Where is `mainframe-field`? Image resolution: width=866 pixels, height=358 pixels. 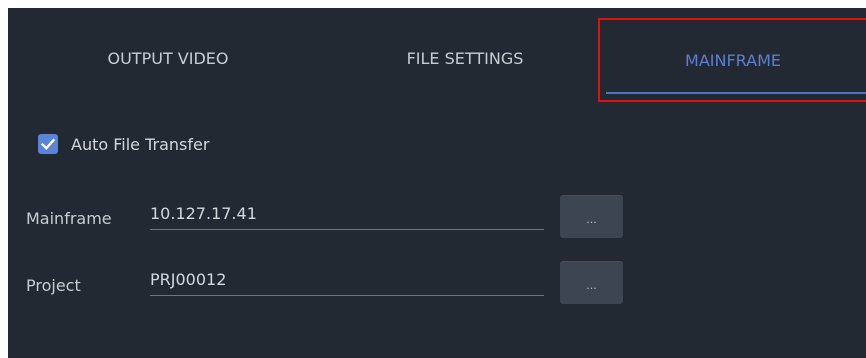
mainframe-field is located at coordinates (347, 214).